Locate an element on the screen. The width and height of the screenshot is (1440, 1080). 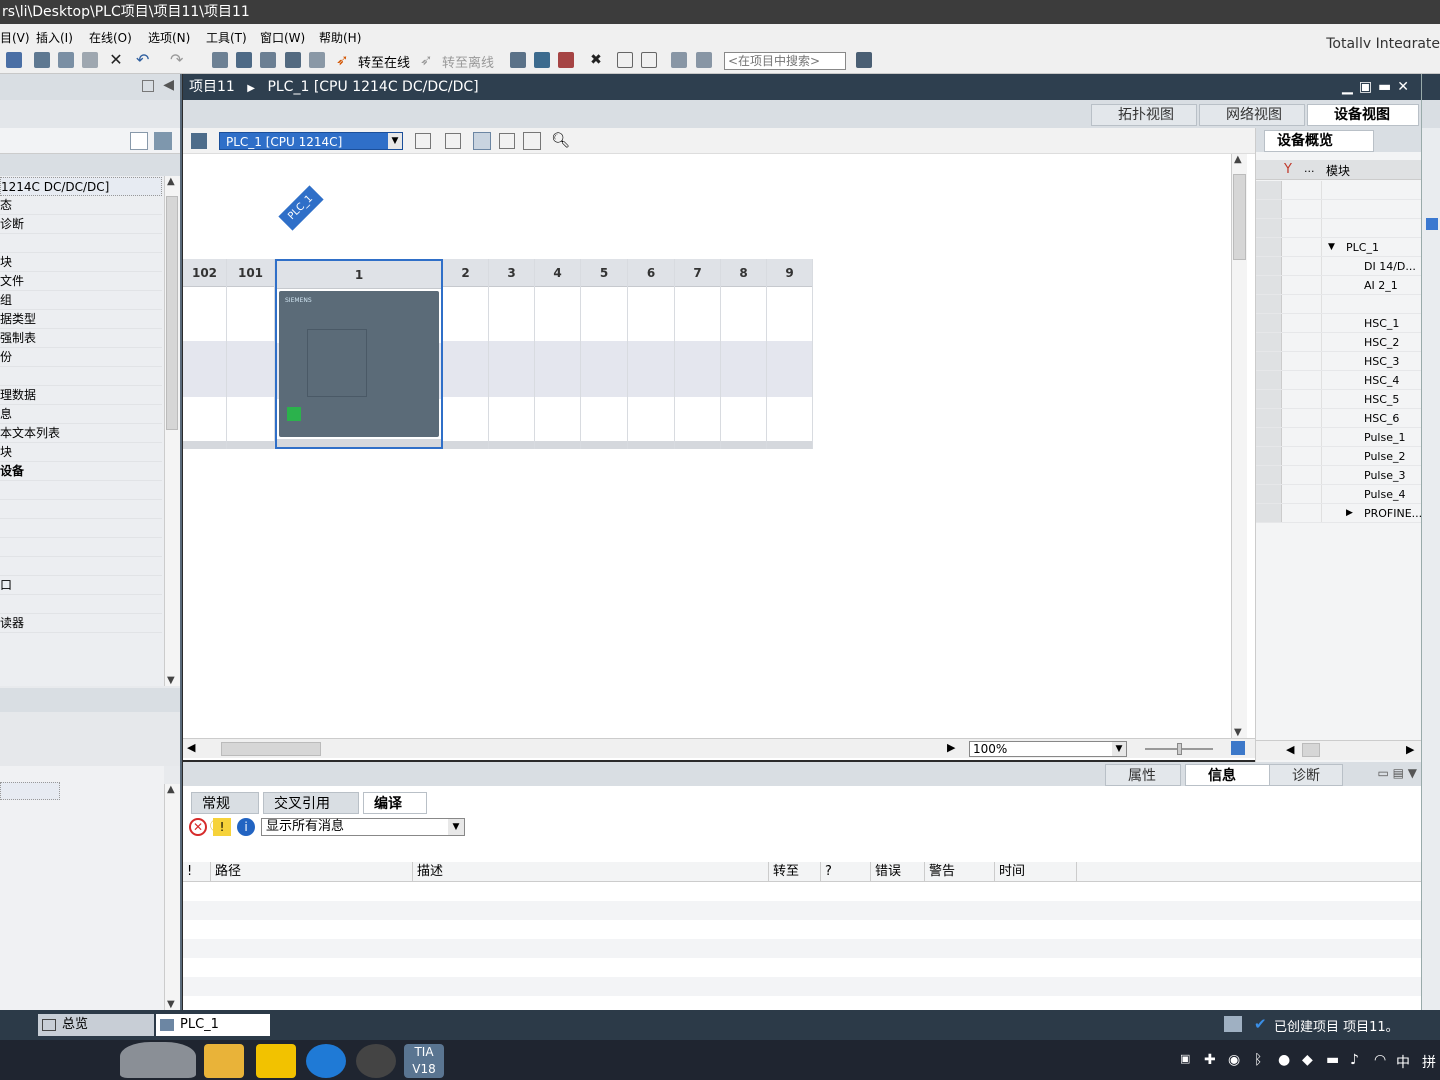
overview-row: HSC_3 is located at coordinates (1339, 361).